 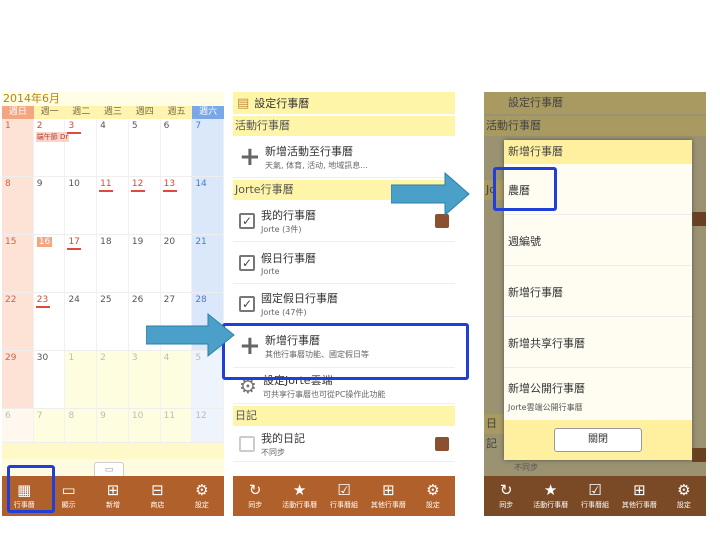 What do you see at coordinates (74, 300) in the screenshot?
I see `day-number: 24` at bounding box center [74, 300].